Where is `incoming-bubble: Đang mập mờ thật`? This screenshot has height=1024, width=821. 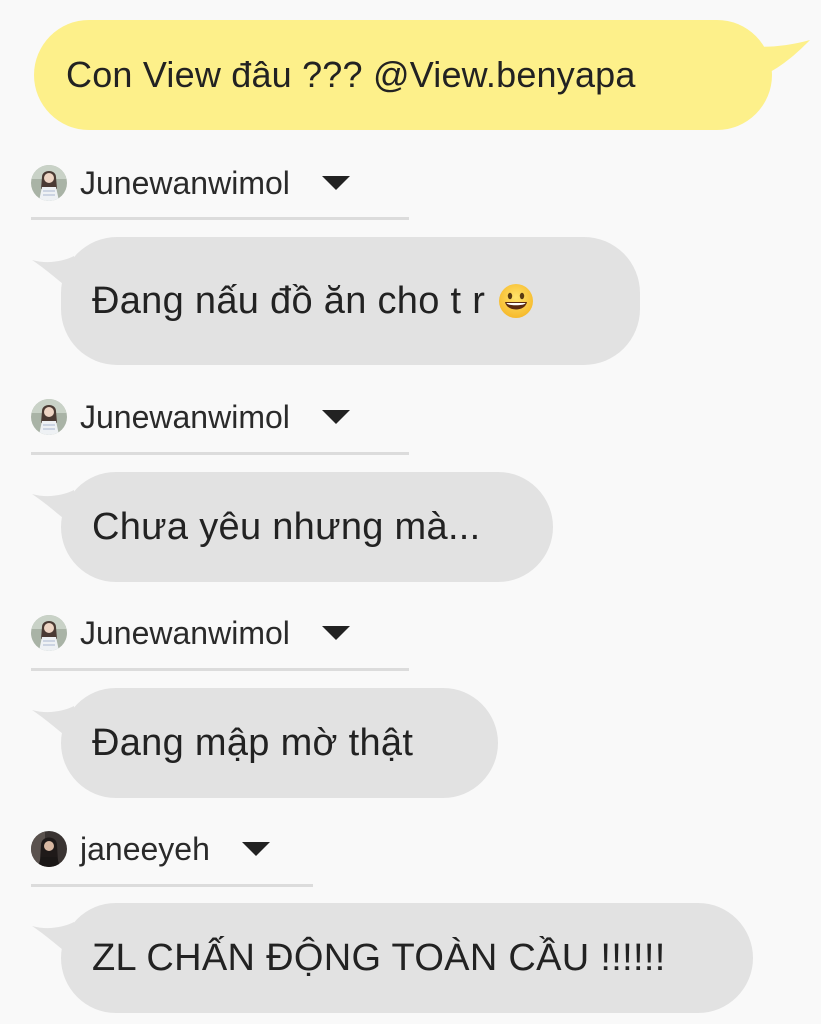
incoming-bubble: Đang mập mờ thật is located at coordinates (279, 743).